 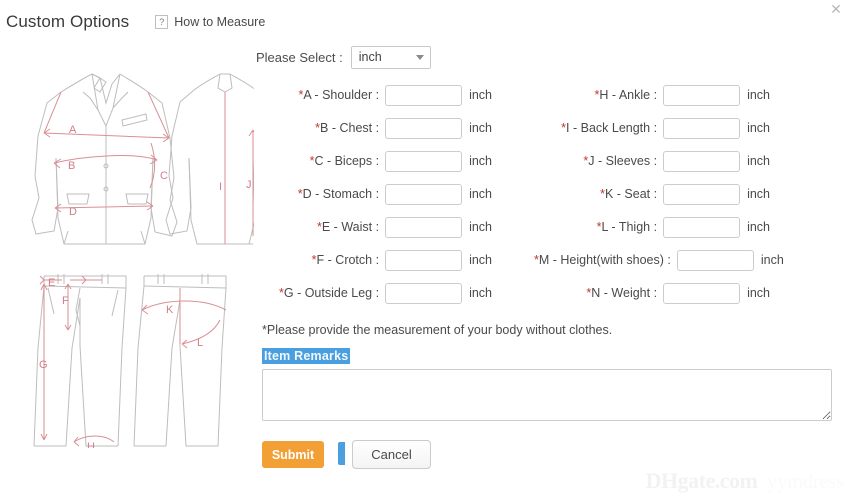 I want to click on diagram-label-f: F, so click(x=65, y=301).